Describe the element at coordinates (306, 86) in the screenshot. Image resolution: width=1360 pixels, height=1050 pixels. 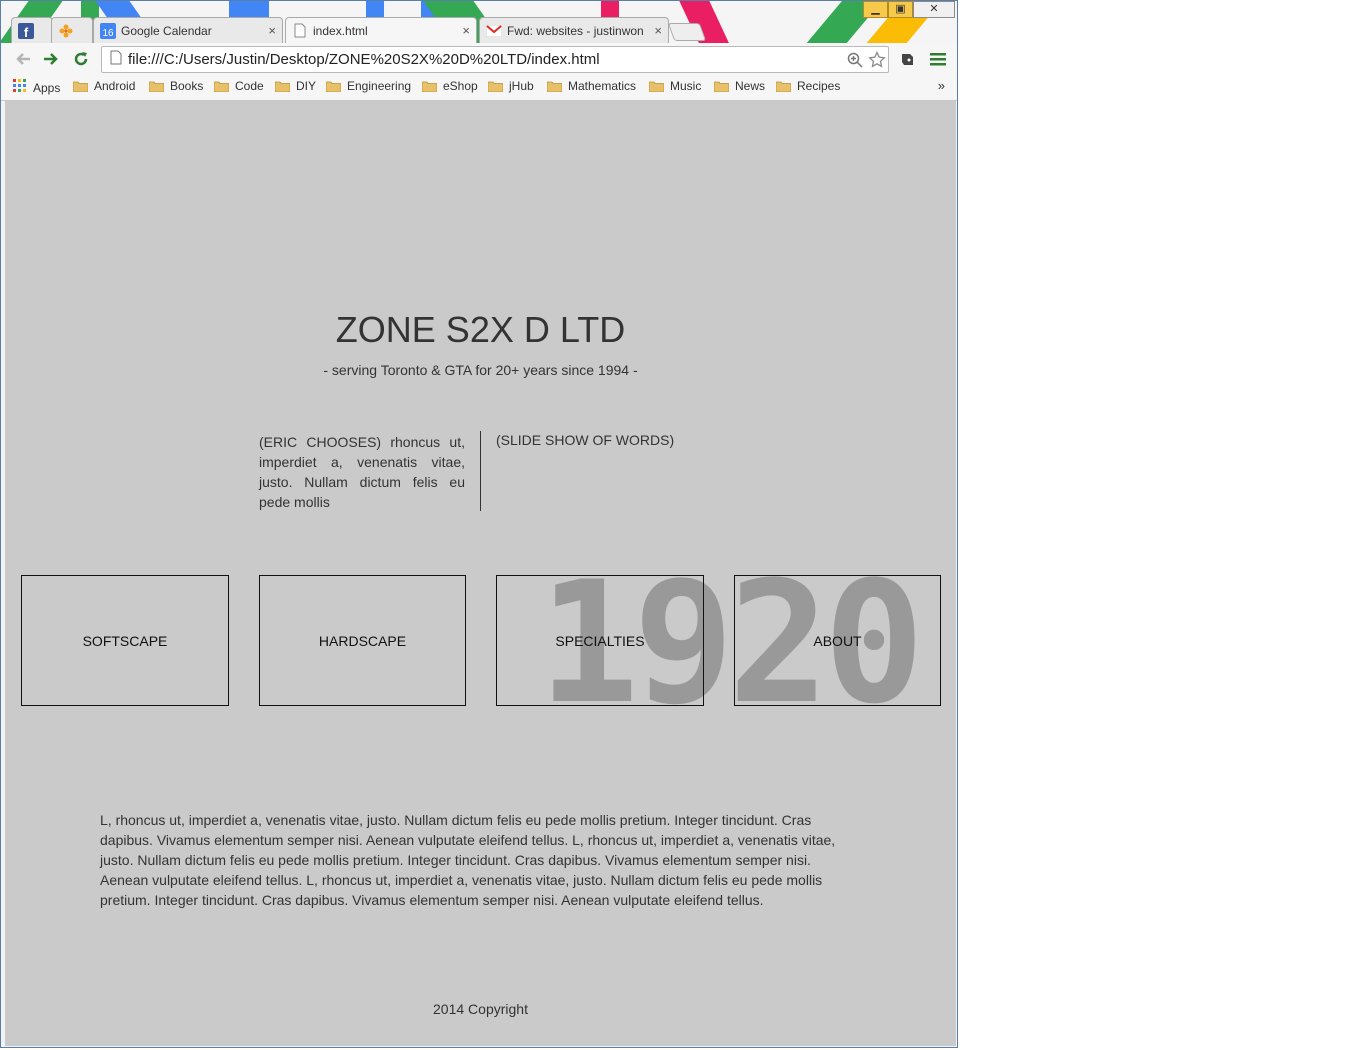
I see `bookmark-label: DIY` at that location.